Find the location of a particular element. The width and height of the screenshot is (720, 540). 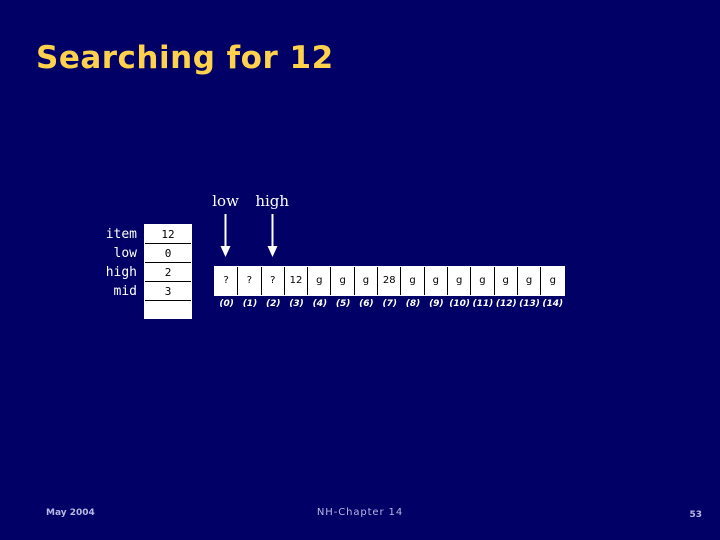

array-index: (11) is located at coordinates (483, 304).